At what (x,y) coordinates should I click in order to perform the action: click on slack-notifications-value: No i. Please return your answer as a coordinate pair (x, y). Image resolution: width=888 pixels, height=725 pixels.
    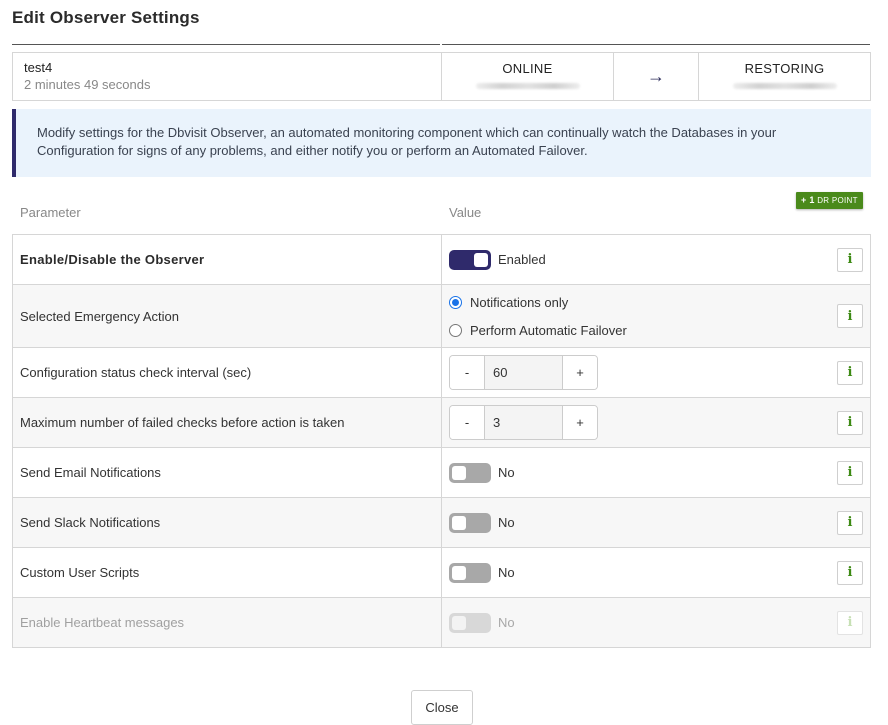
    Looking at the image, I should click on (656, 522).